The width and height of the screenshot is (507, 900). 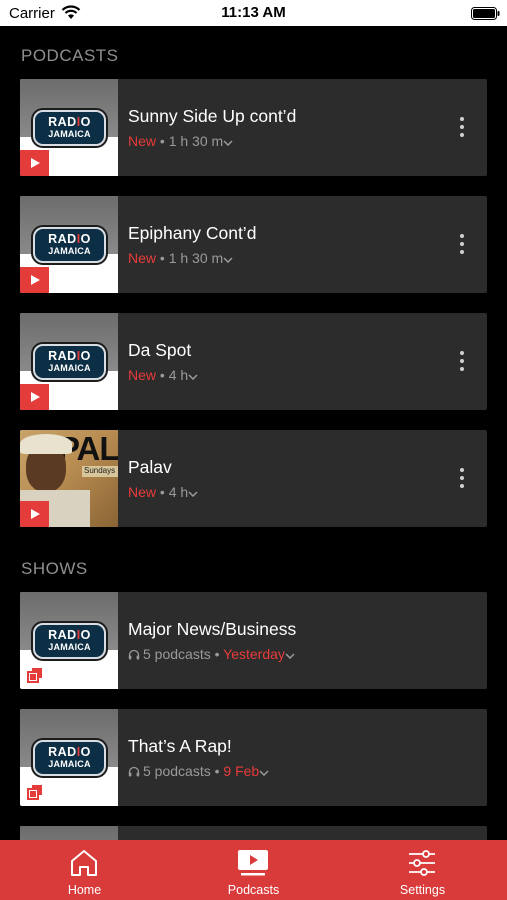 I want to click on tab-bar: Home Podcasts Settings, so click(x=253, y=870).